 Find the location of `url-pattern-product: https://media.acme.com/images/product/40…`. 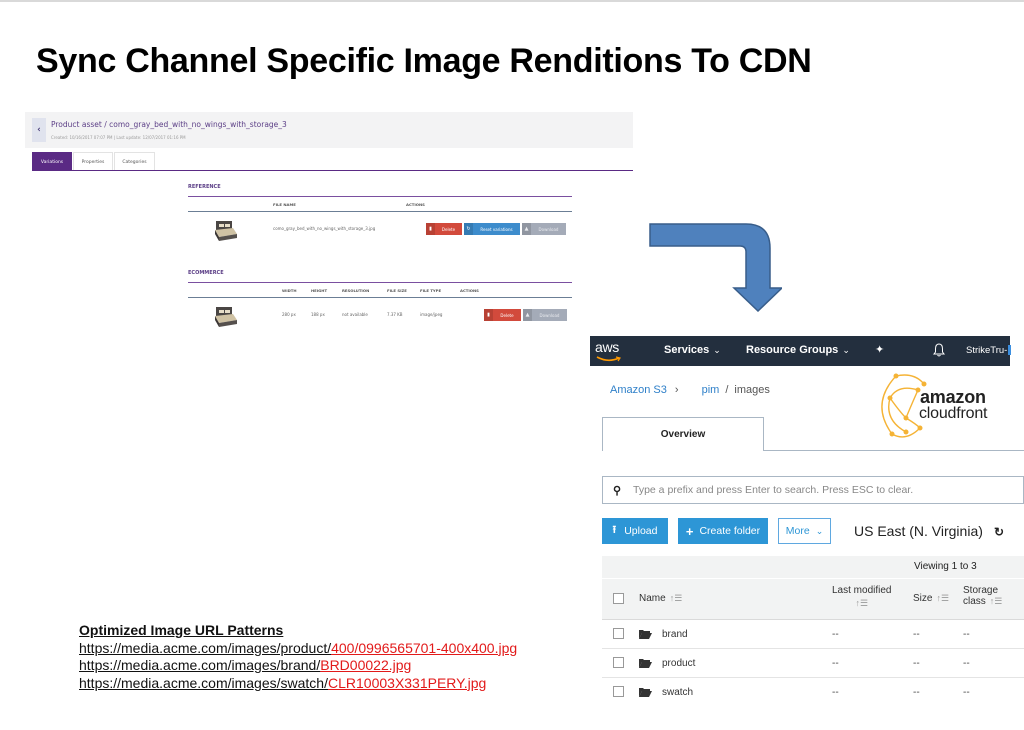

url-pattern-product: https://media.acme.com/images/product/40… is located at coordinates (298, 649).